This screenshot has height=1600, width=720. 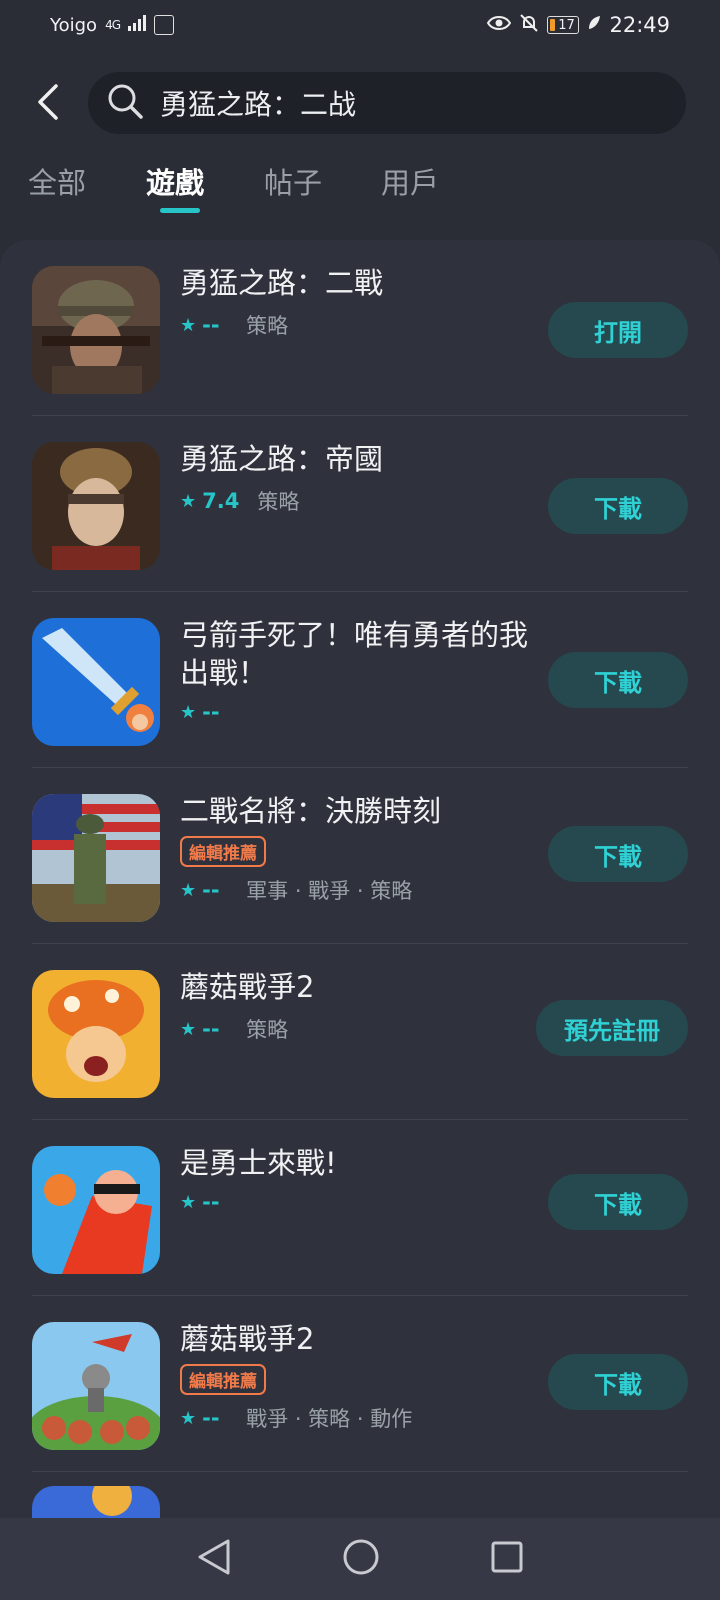 I want to click on game-title: 弓箭手死了！唯有勇者的我出戰！, so click(x=354, y=654).